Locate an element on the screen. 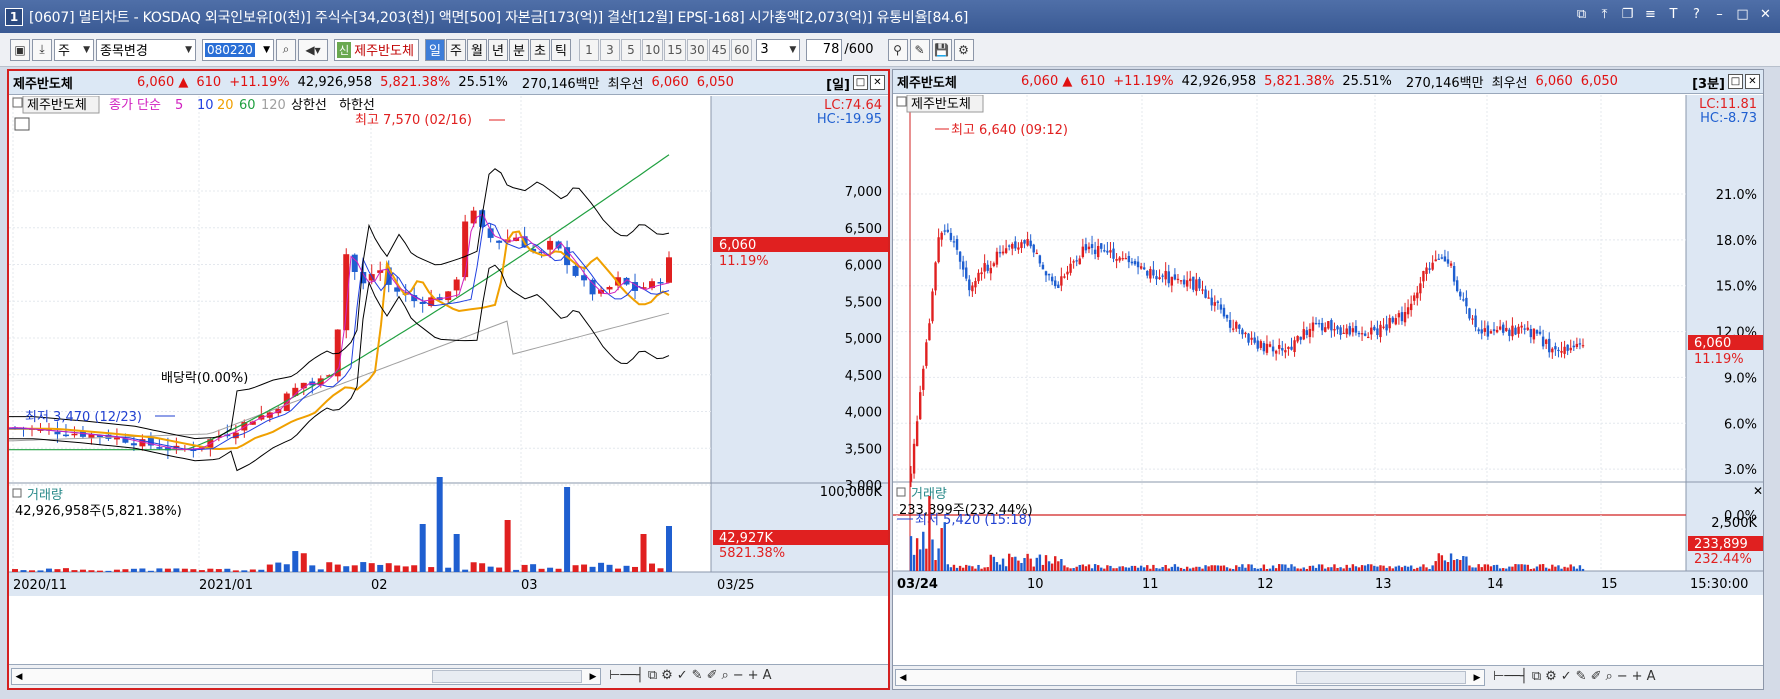 The image size is (1780, 699). list-icon: ≡ is located at coordinates (1650, 14).